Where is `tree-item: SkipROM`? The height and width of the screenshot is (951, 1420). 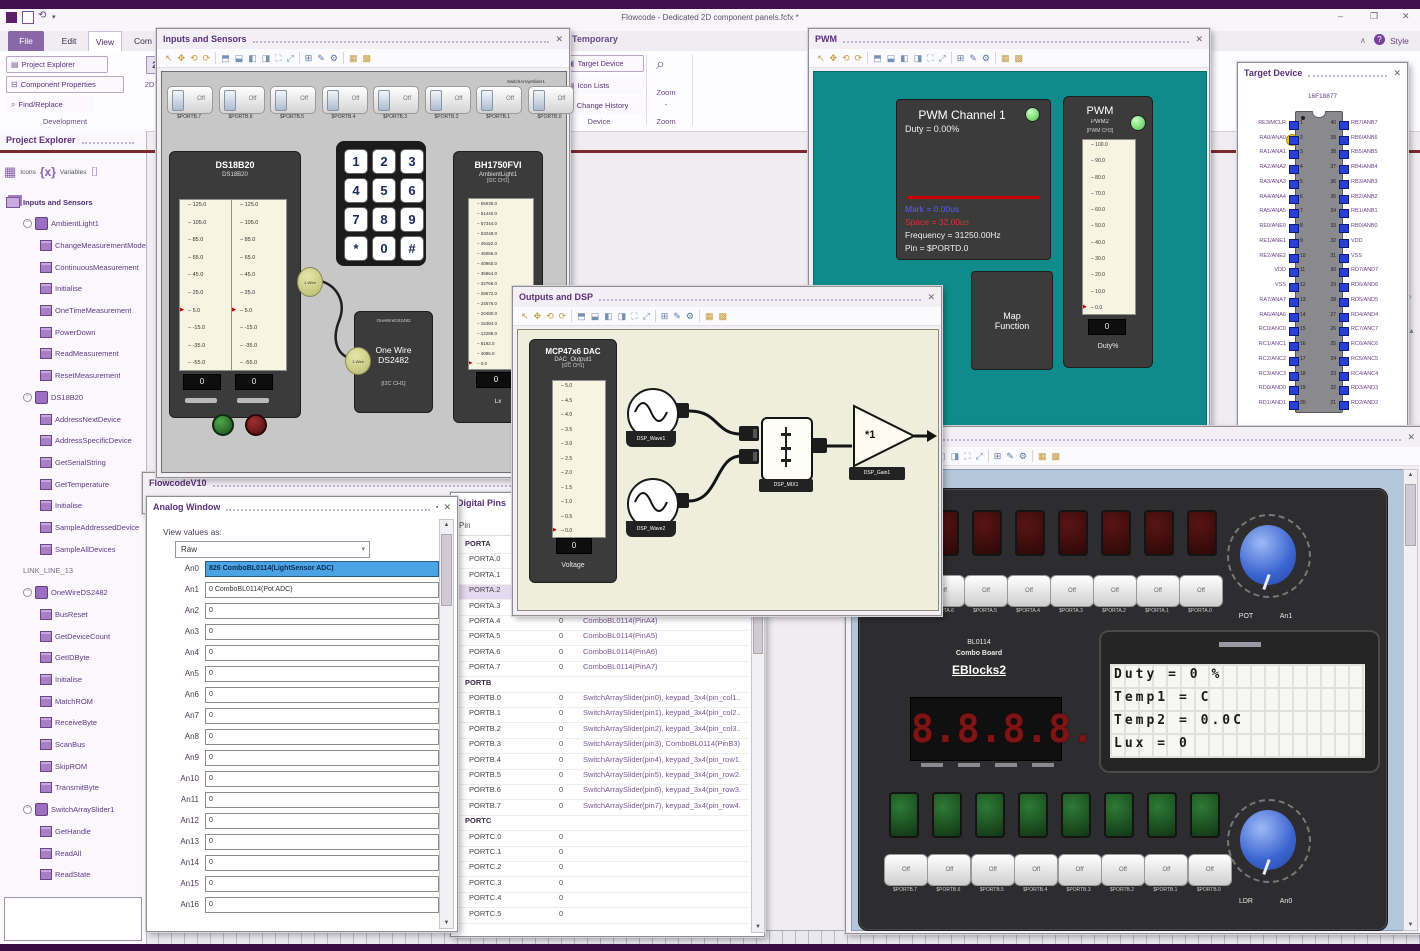
tree-item: SkipROM is located at coordinates (93, 766).